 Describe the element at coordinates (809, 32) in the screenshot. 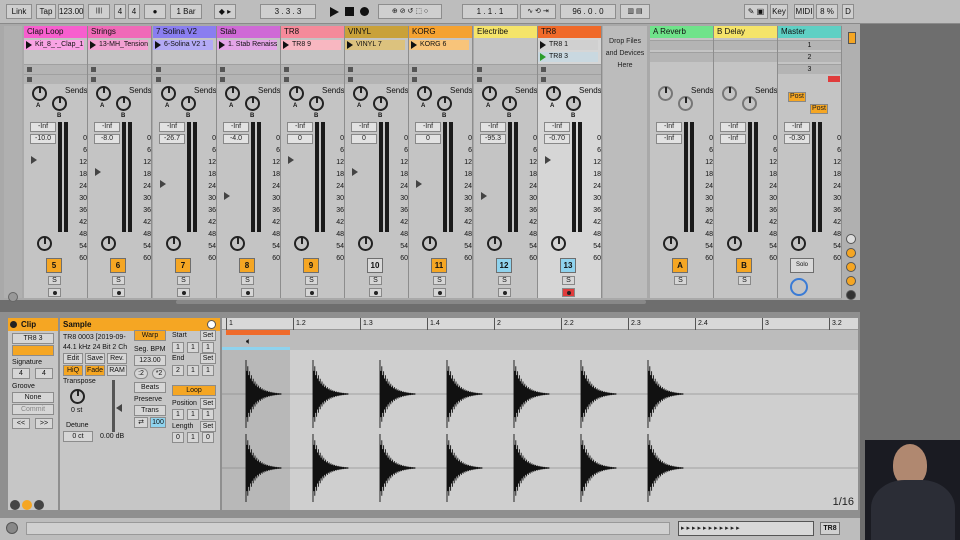

I see `track-title: Master` at that location.